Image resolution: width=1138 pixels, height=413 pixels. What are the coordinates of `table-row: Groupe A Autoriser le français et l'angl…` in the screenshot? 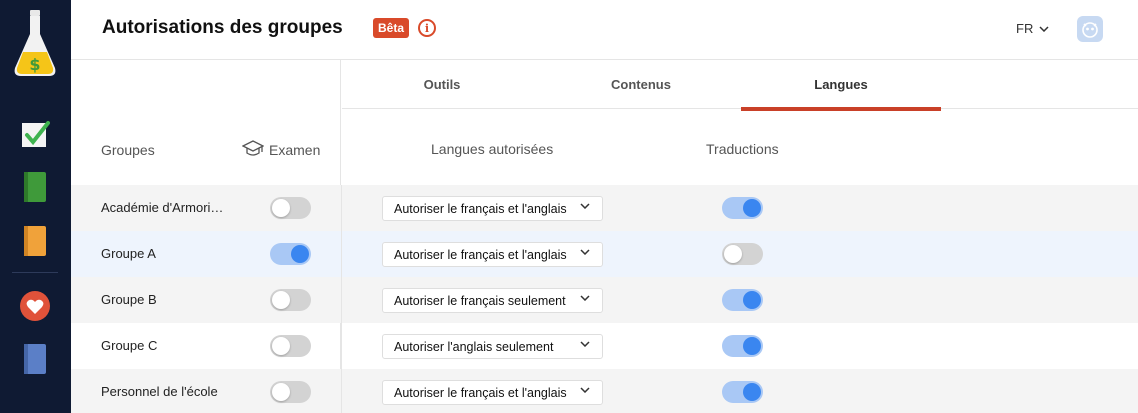 It's located at (604, 254).